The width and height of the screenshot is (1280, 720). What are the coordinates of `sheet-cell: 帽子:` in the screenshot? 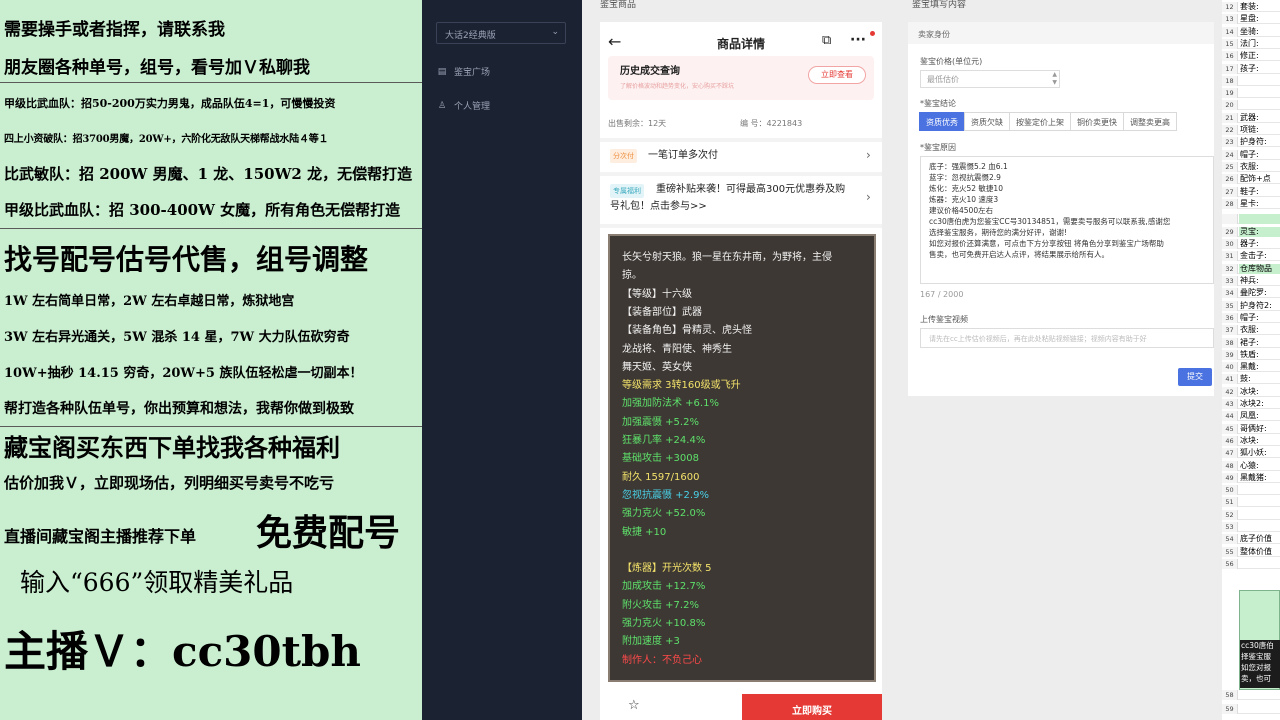 It's located at (1249, 154).